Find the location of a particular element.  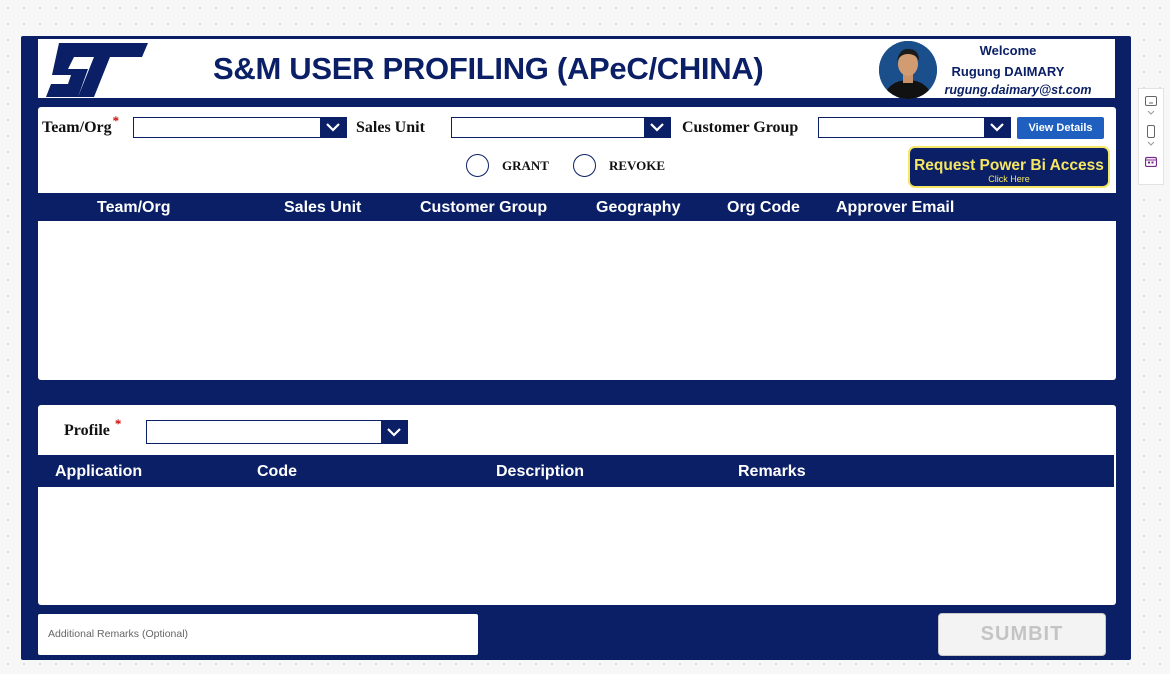

user-name: Rugung DAIMARY is located at coordinates (1008, 71).